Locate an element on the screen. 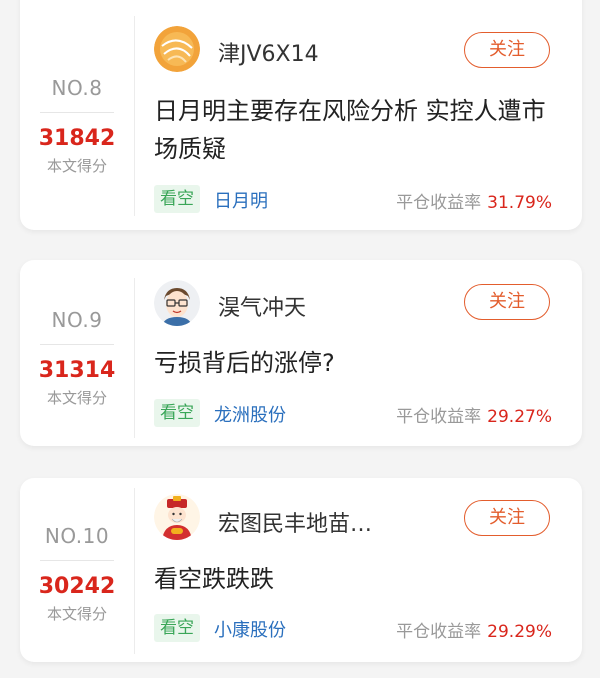 Image resolution: width=600 pixels, height=678 pixels. close-return: 平仓收益率 29.29% is located at coordinates (474, 629).